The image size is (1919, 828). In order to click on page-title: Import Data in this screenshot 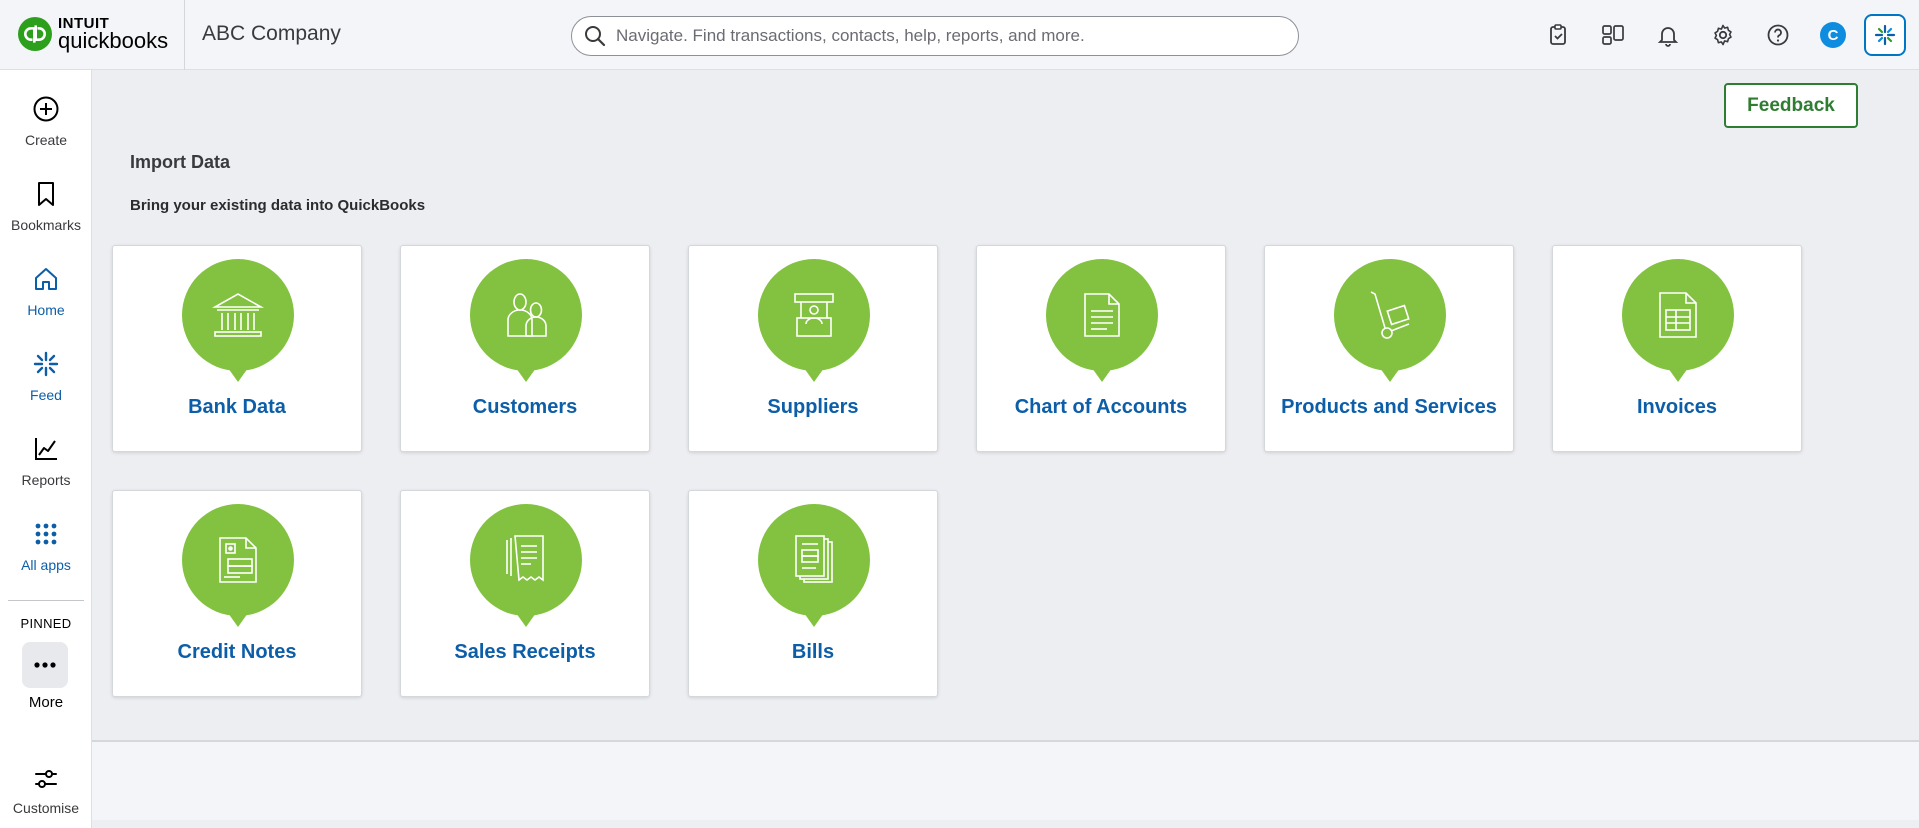, I will do `click(180, 162)`.